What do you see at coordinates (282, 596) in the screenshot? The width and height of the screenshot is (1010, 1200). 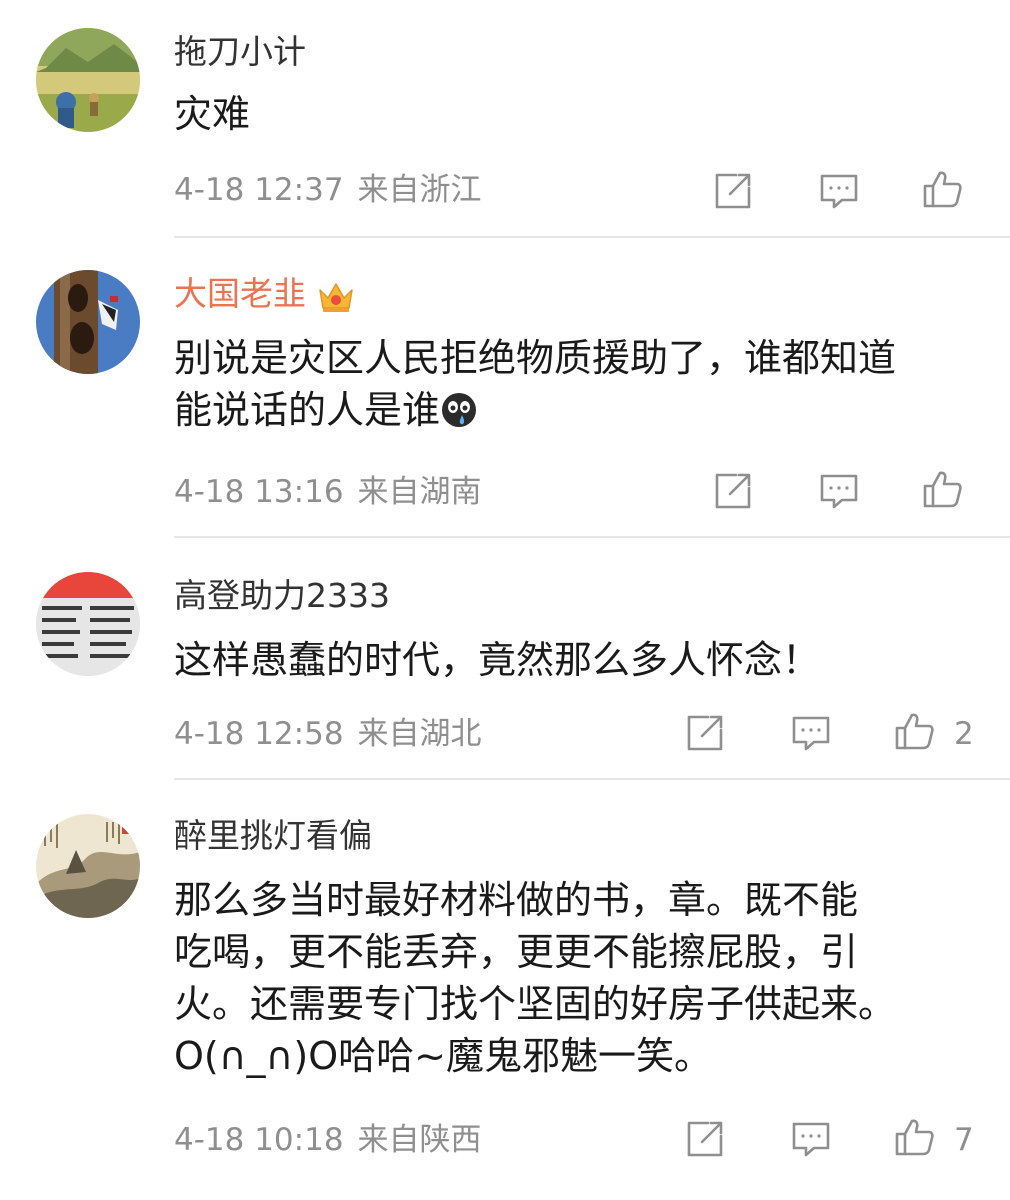 I see `username: 高登助力2333` at bounding box center [282, 596].